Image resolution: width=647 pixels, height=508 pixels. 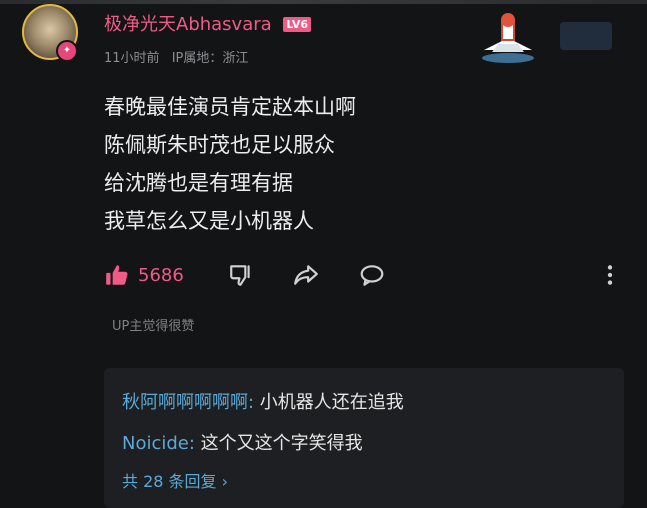 I want to click on more-options-button, so click(x=610, y=275).